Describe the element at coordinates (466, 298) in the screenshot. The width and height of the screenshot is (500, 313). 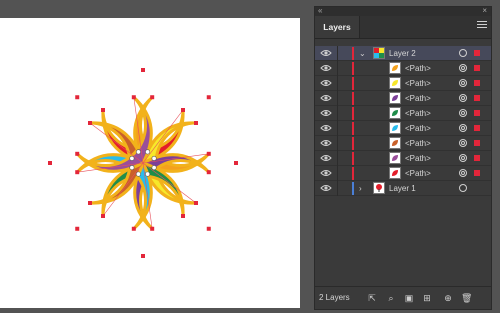
I see `trash-icon: 🗑` at that location.